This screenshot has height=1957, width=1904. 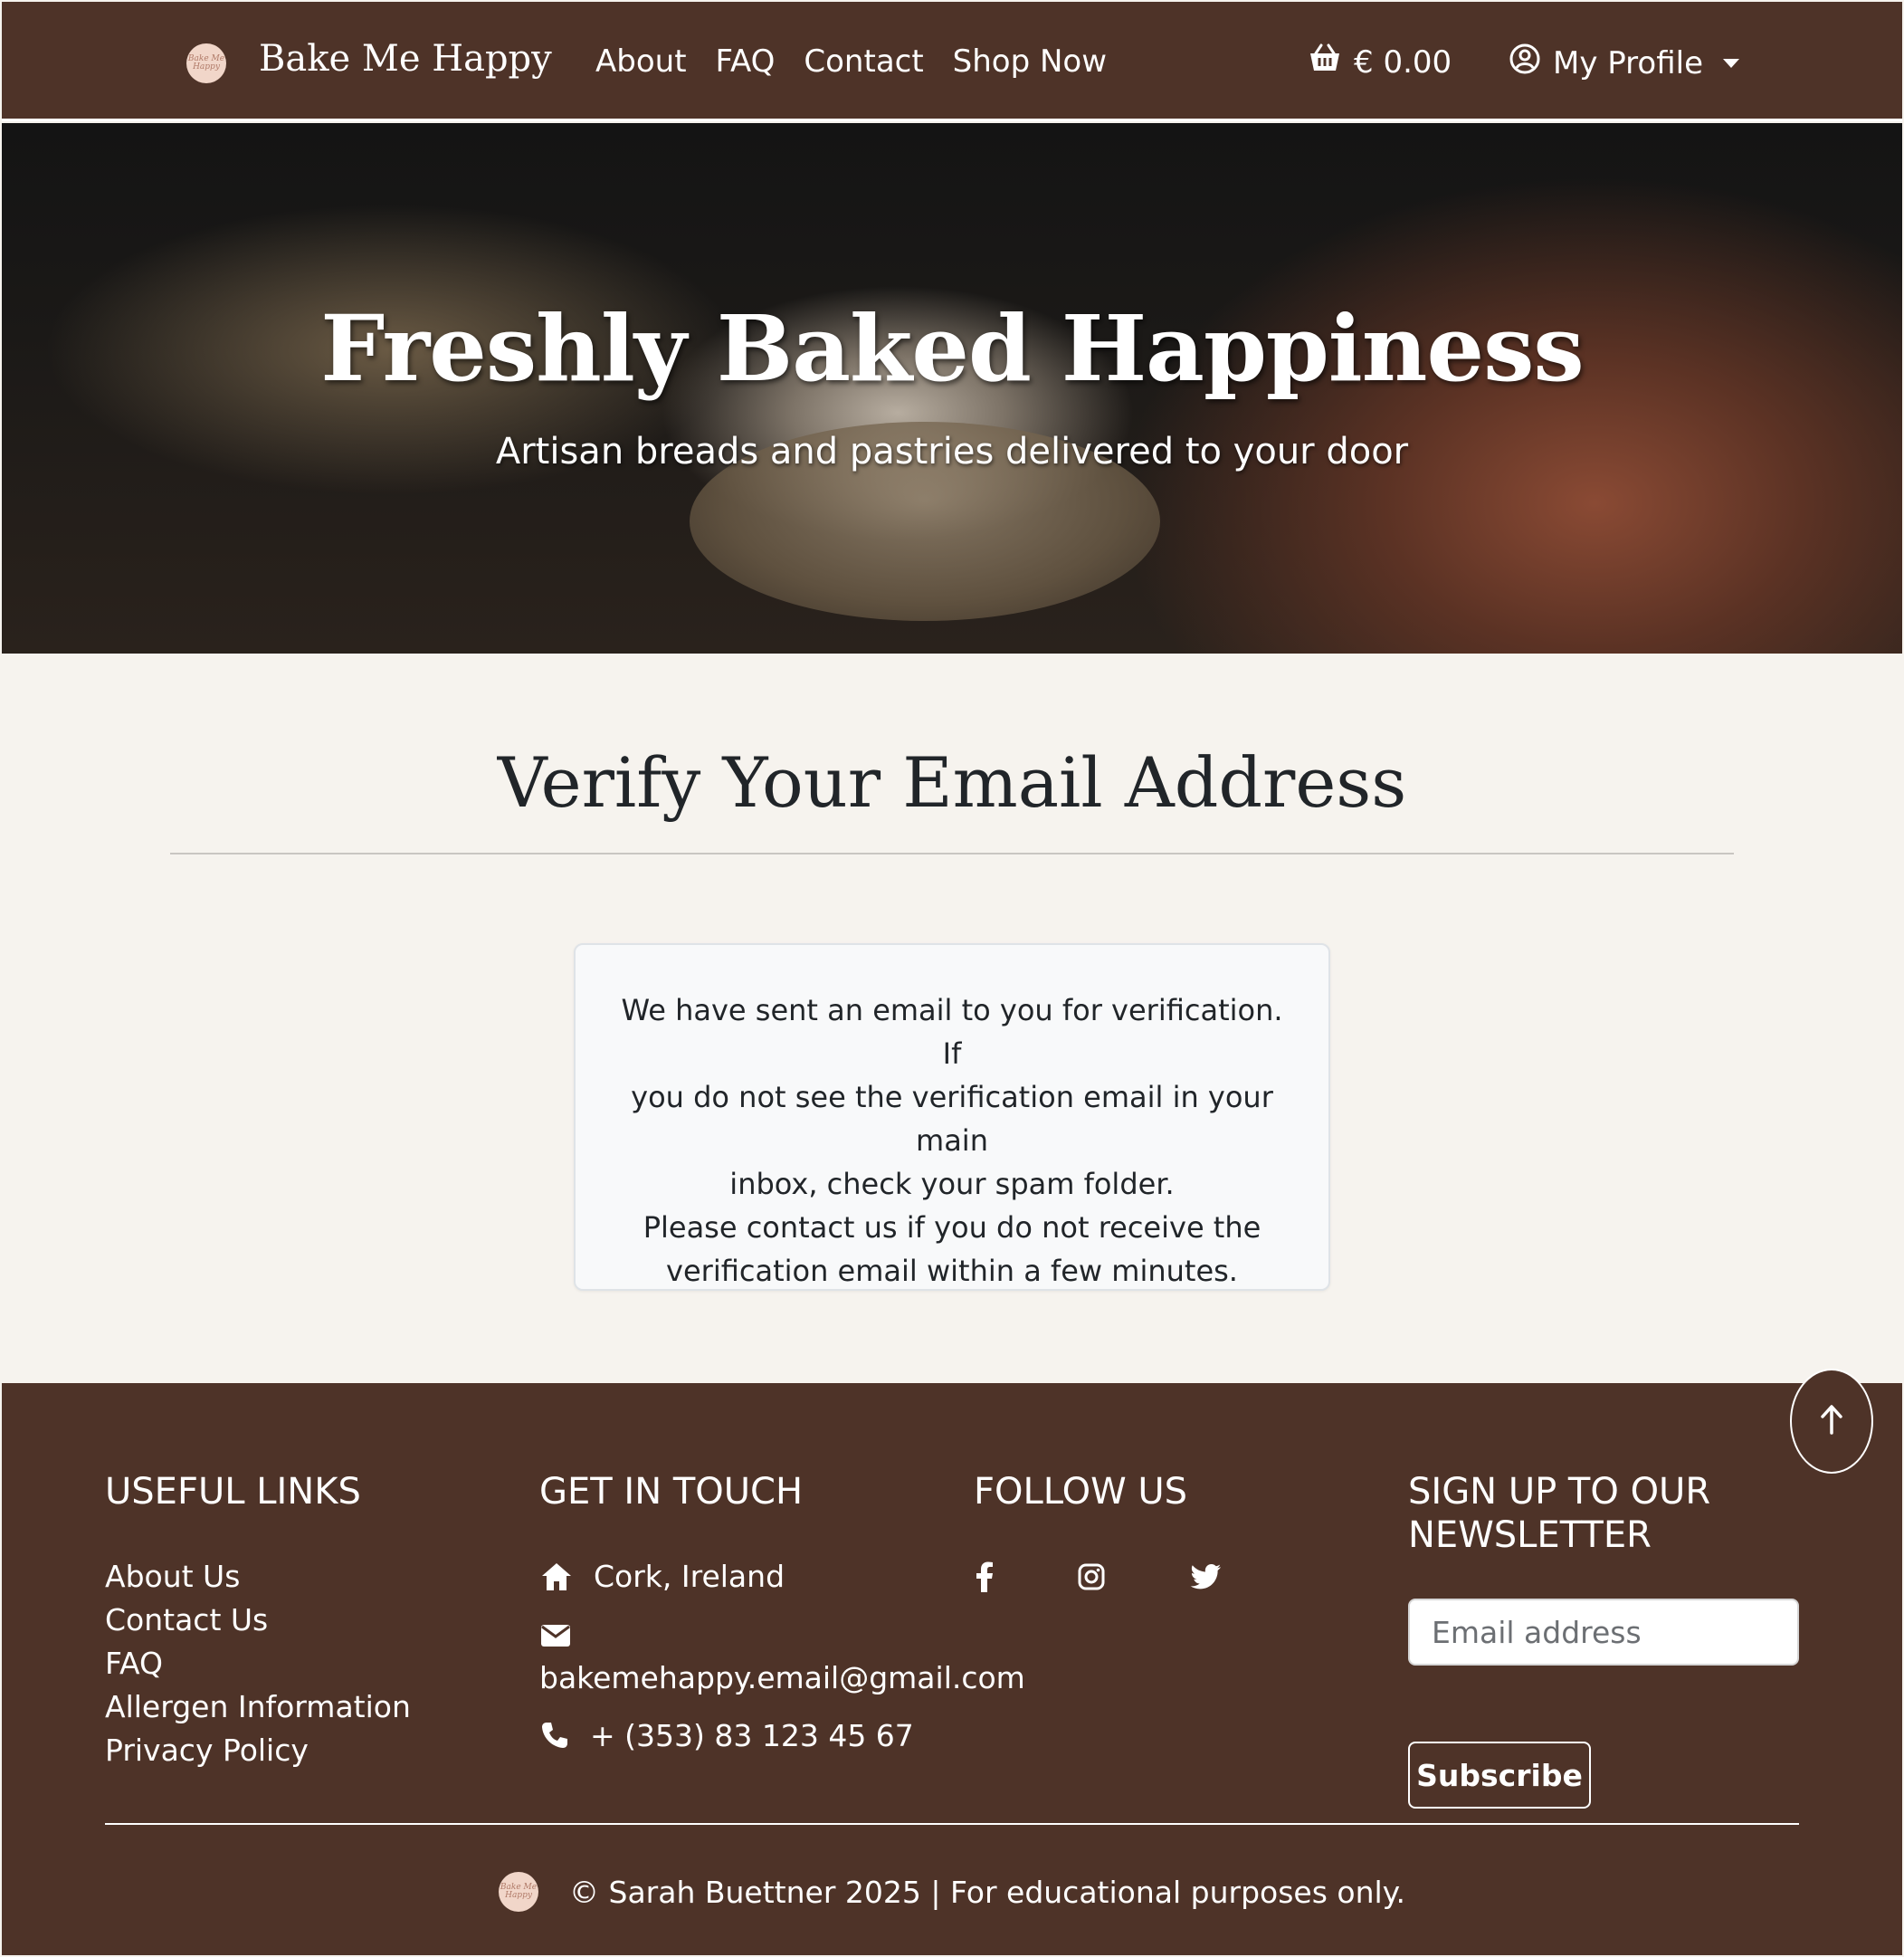 I want to click on nav-link-shop-now: Shop Now, so click(x=1030, y=62).